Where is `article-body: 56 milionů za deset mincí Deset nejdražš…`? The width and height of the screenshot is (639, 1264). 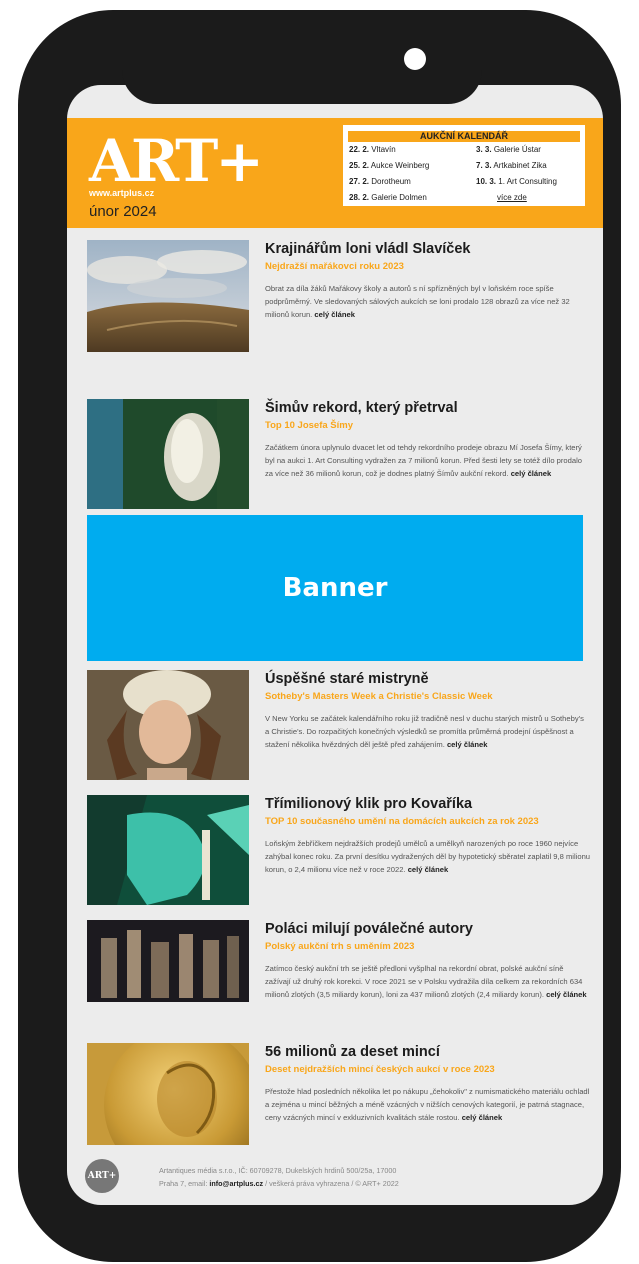
article-body: 56 milionů za deset mincí Deset nejdražš… is located at coordinates (427, 1083).